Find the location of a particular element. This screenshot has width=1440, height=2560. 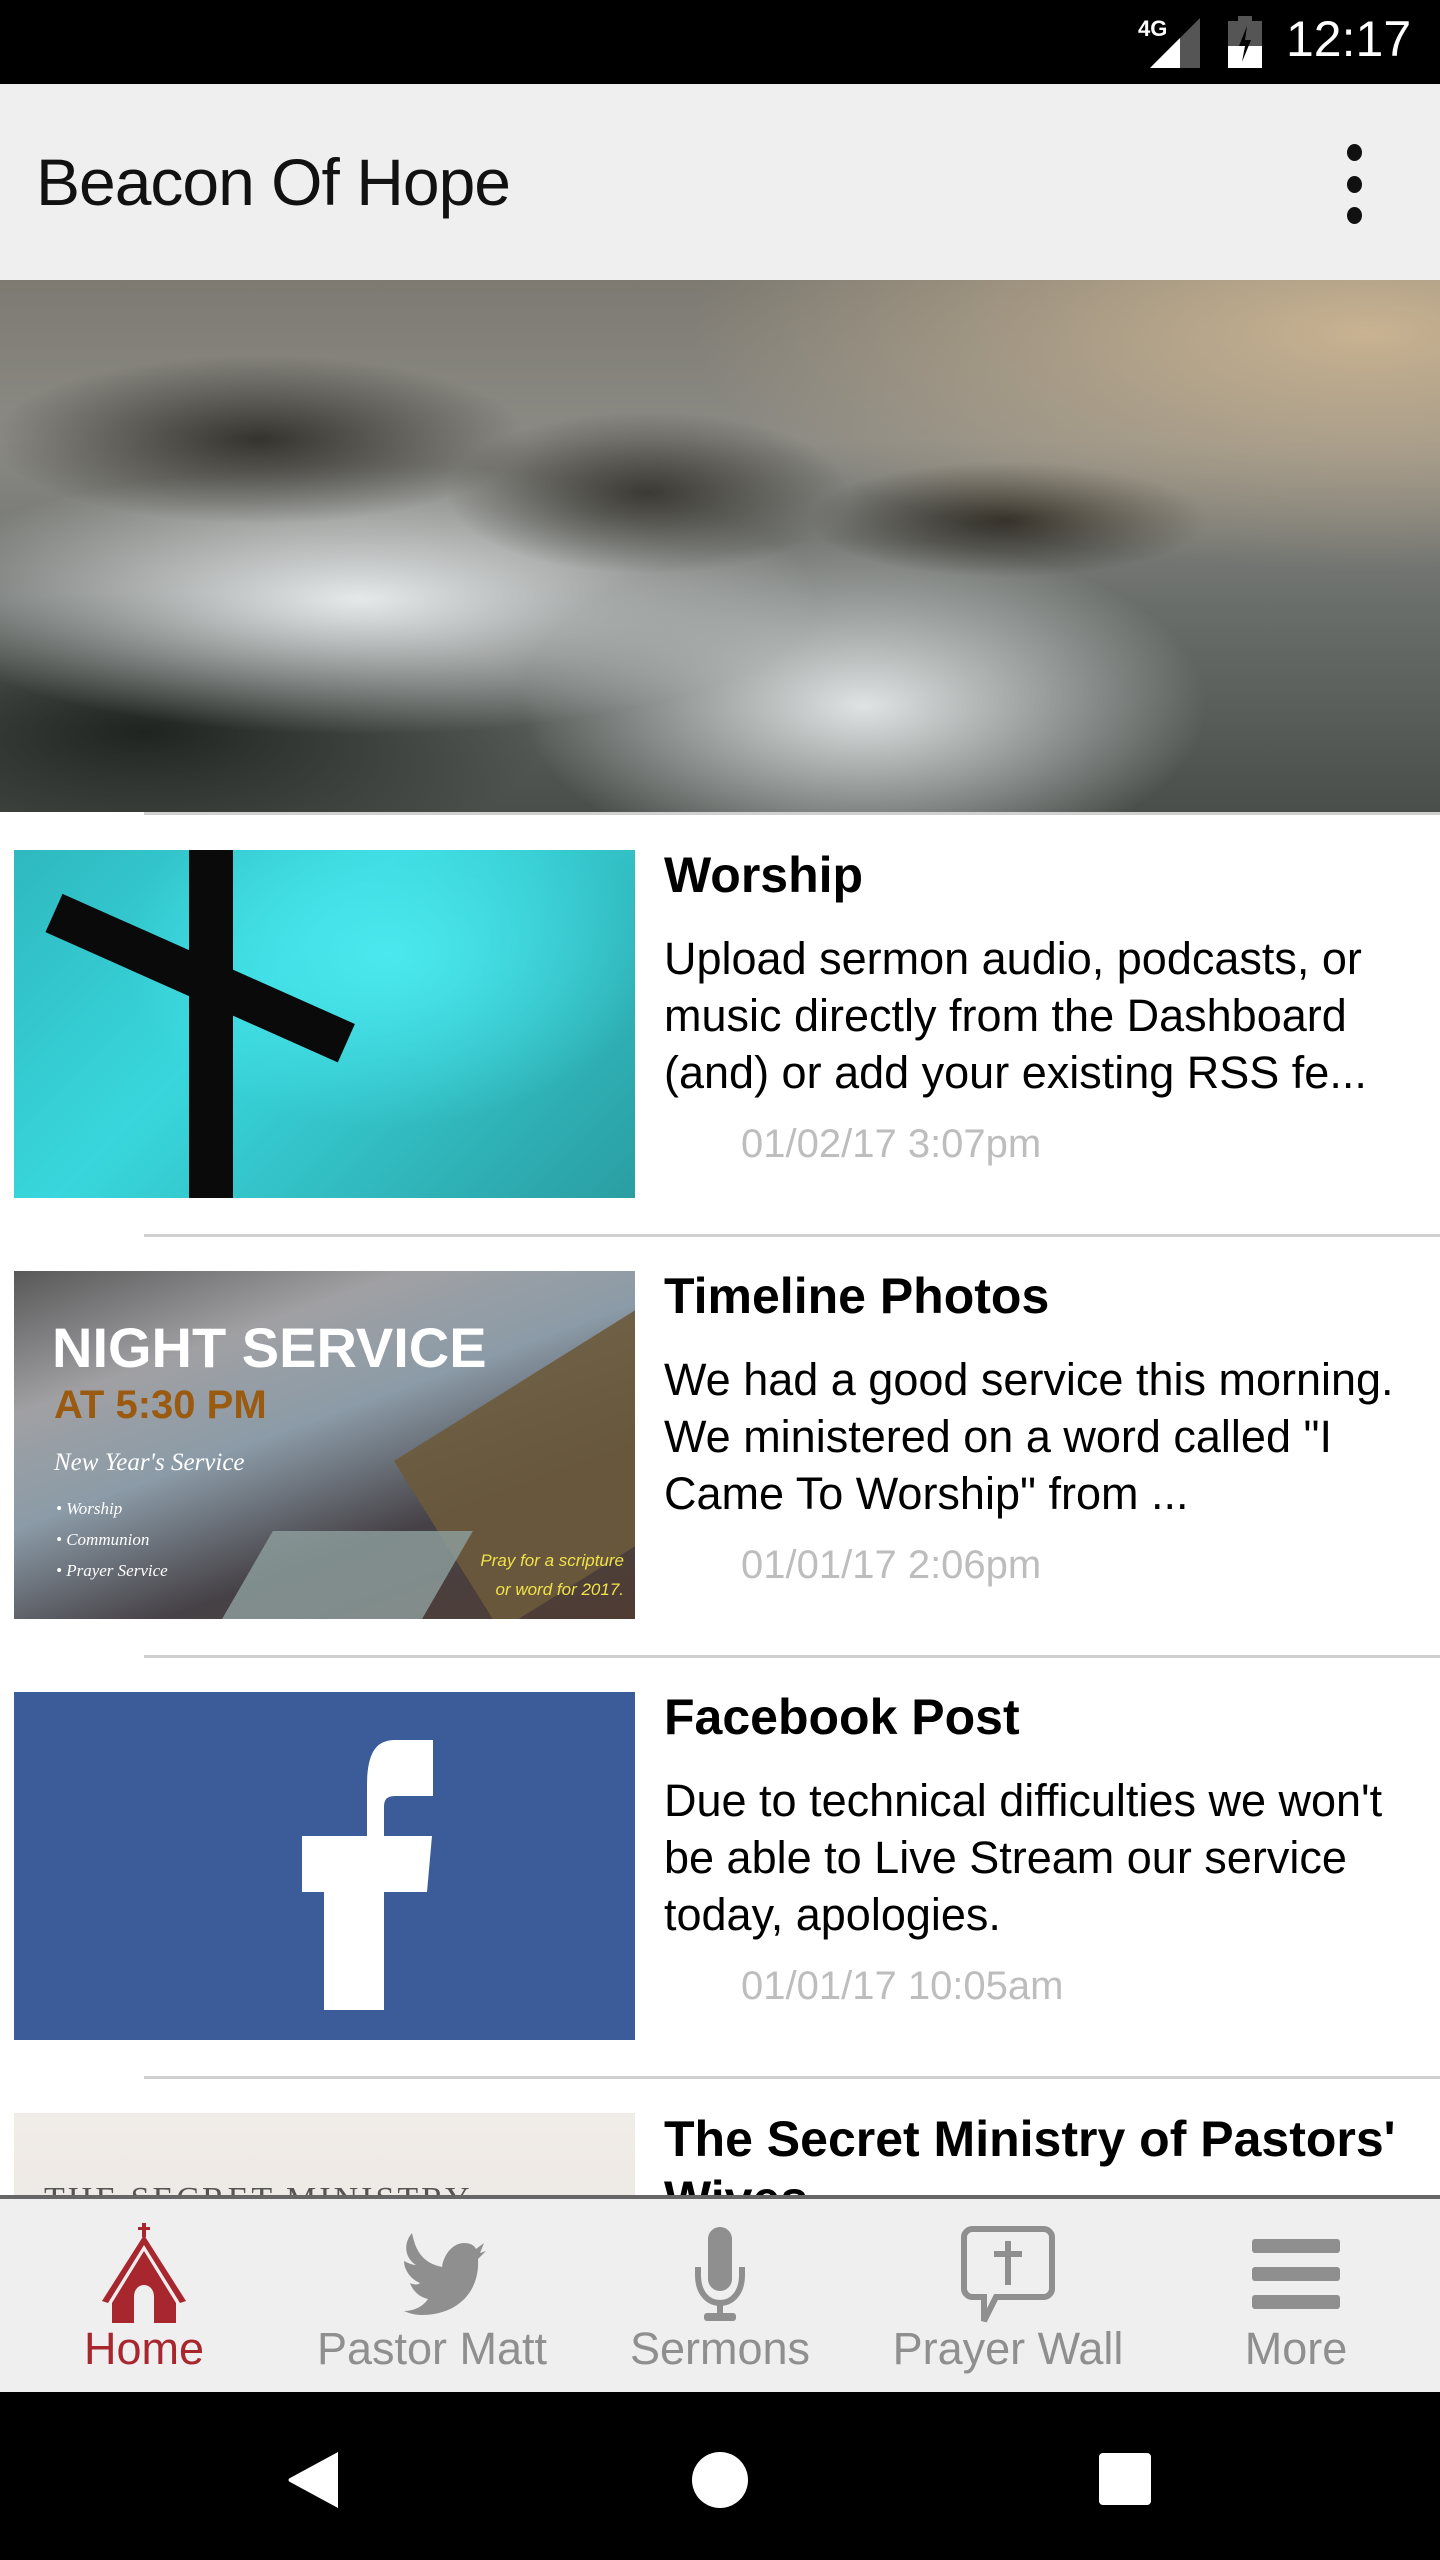

thumb-time: AT 5:30 PM is located at coordinates (160, 1405).